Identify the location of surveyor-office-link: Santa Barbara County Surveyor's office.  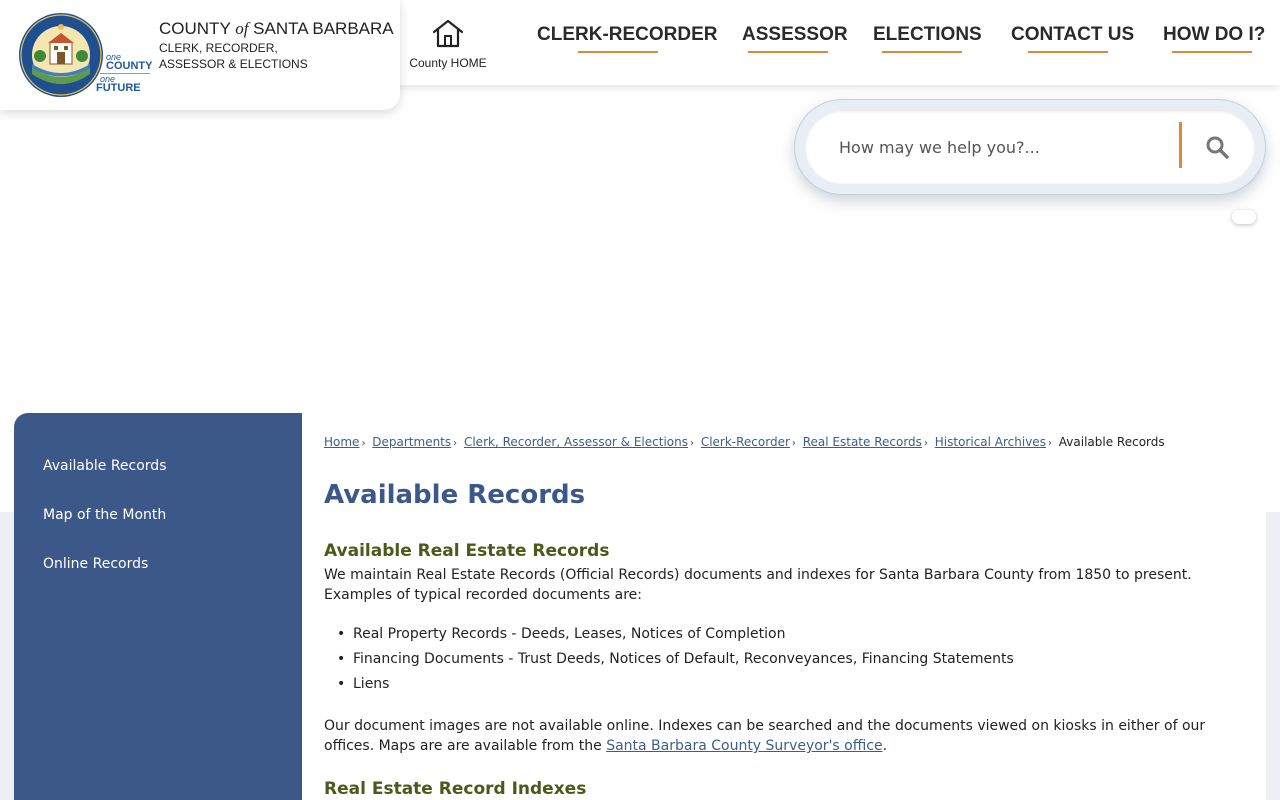
(744, 746).